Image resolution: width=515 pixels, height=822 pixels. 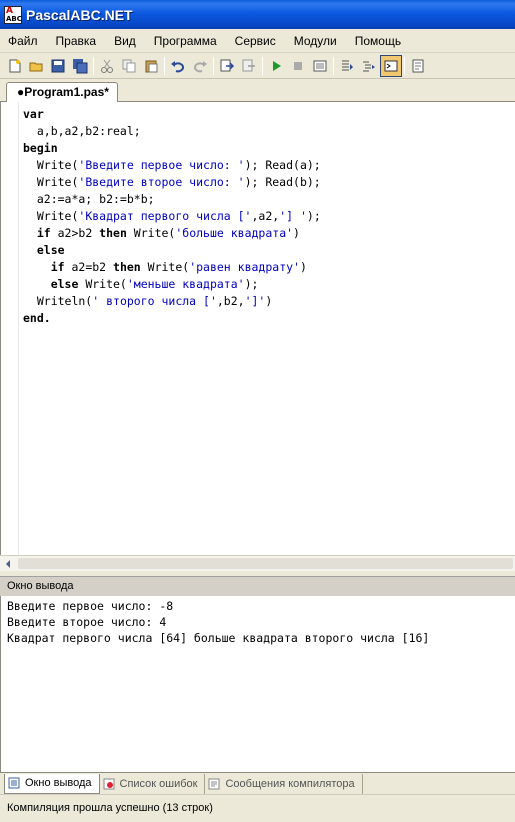 I want to click on string-literal: ']', so click(x=255, y=301).